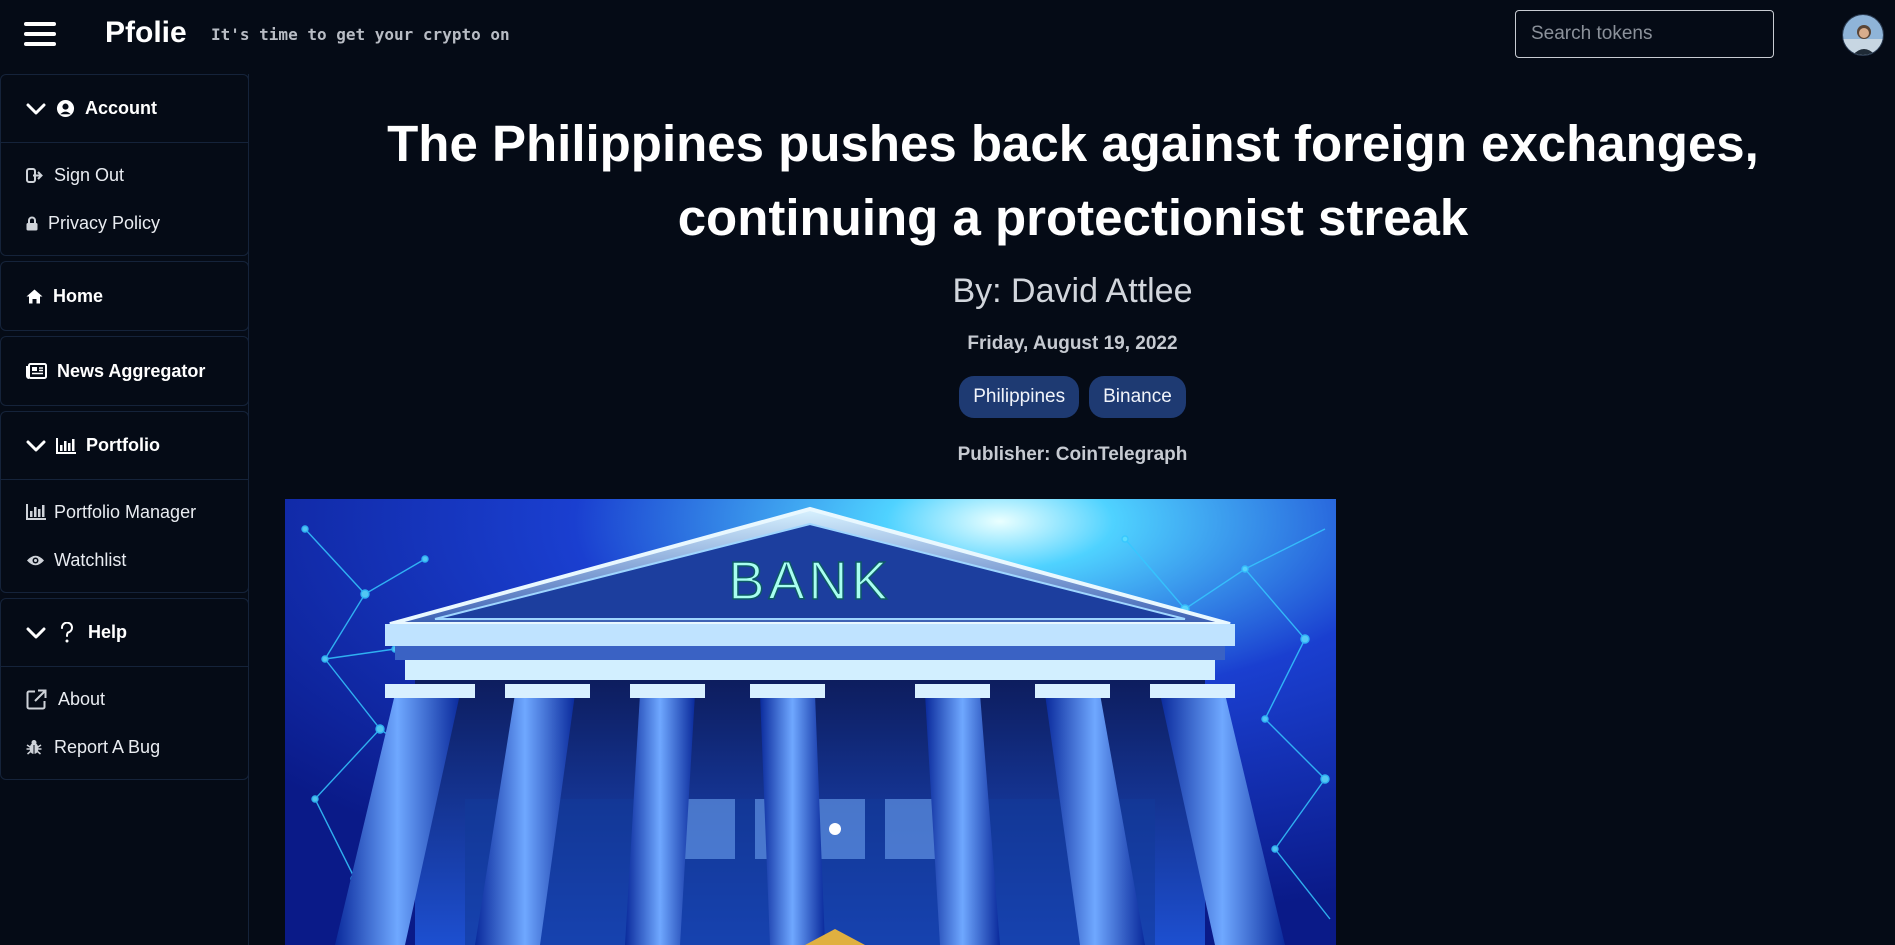 The height and width of the screenshot is (945, 1895). I want to click on user-circle-icon, so click(65, 108).